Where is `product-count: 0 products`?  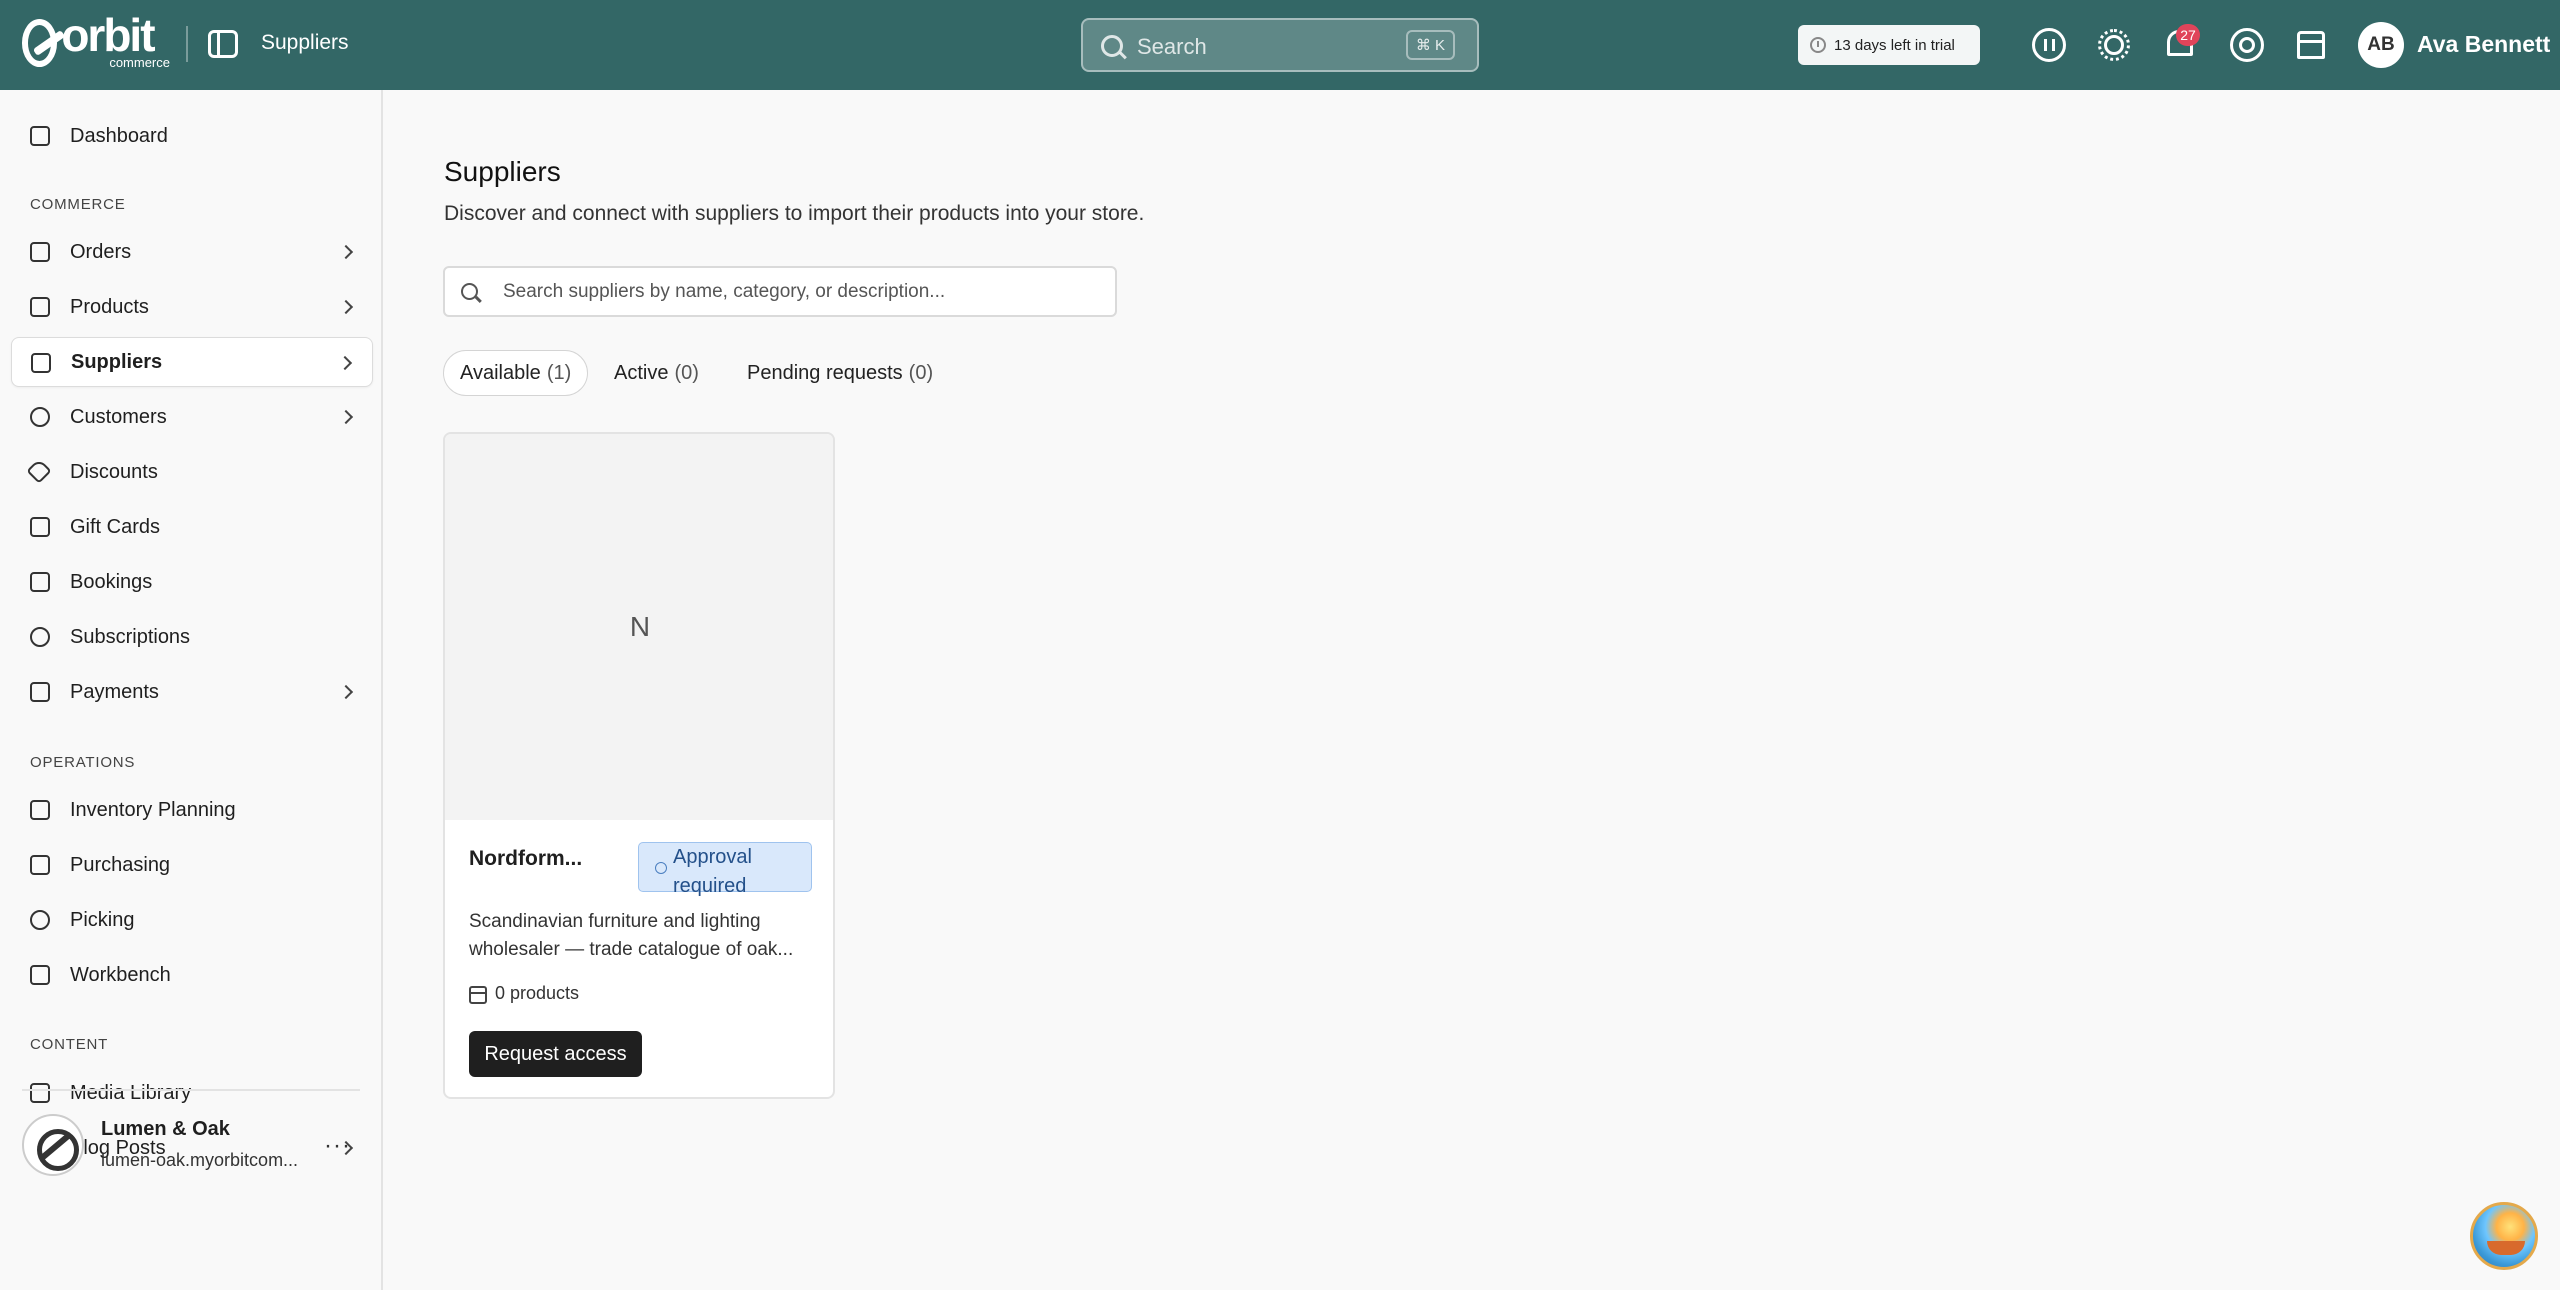 product-count: 0 products is located at coordinates (524, 993).